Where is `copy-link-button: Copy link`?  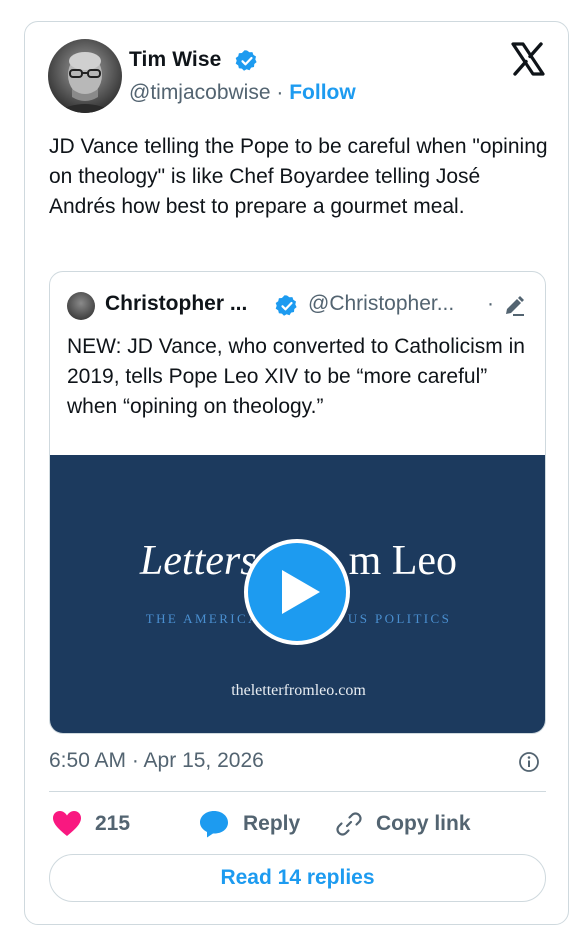 copy-link-button: Copy link is located at coordinates (403, 824).